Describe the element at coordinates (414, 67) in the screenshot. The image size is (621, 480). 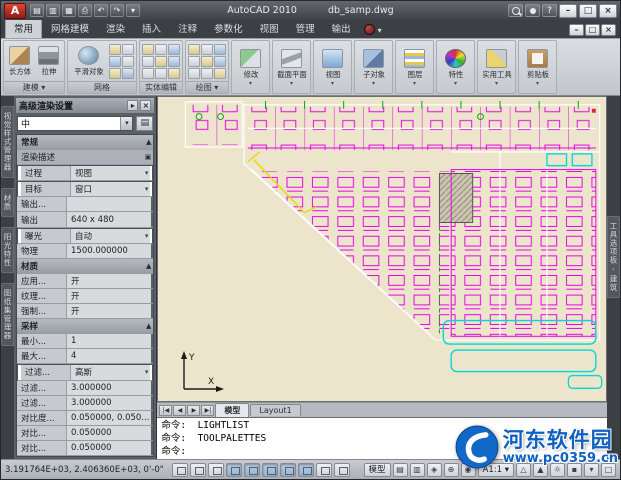
I see `collapsed-ribbon-panel: 图层 ▾` at that location.